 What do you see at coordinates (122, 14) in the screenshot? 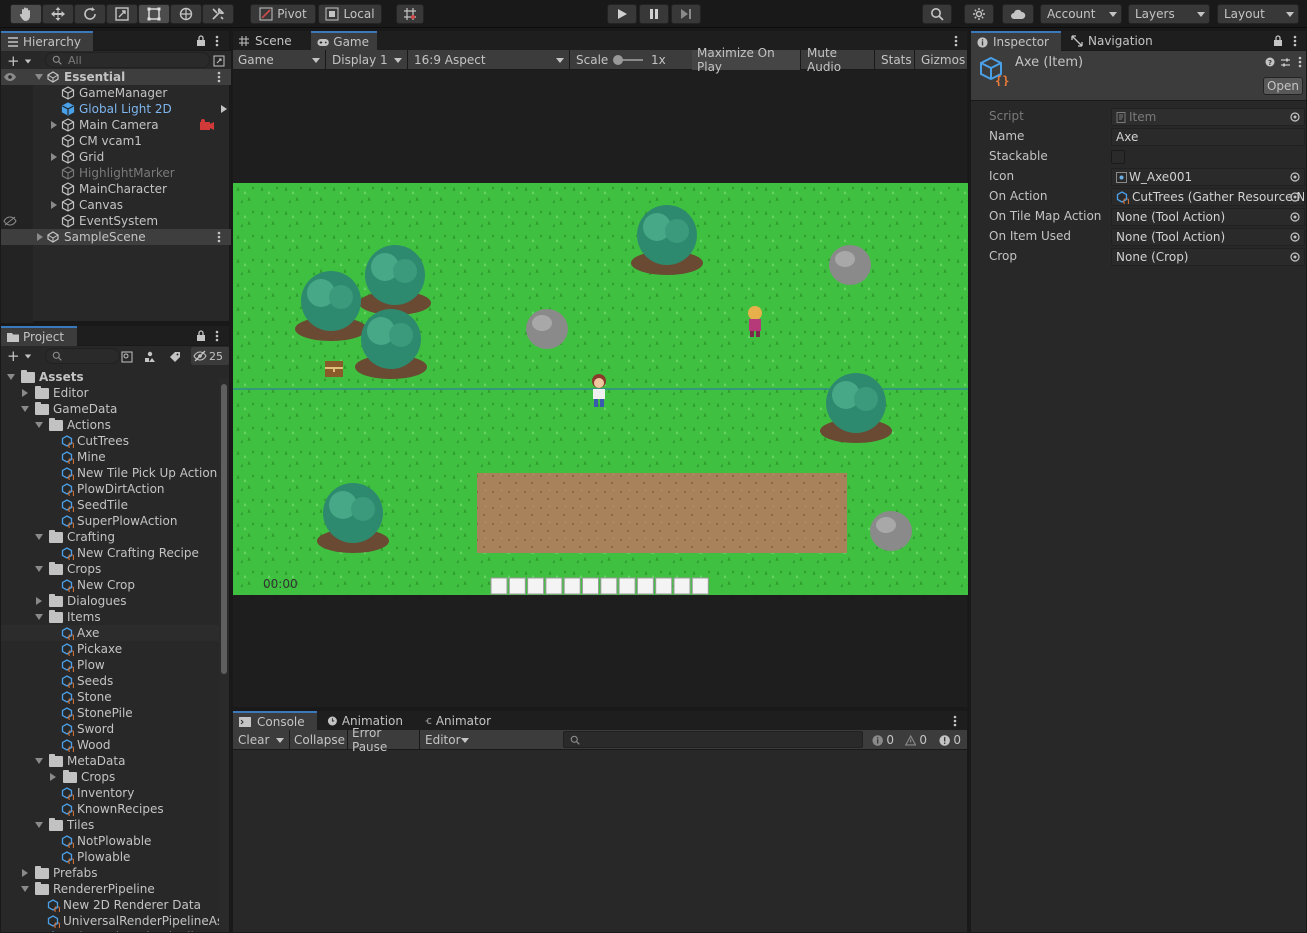
I see `scale-tool-button` at bounding box center [122, 14].